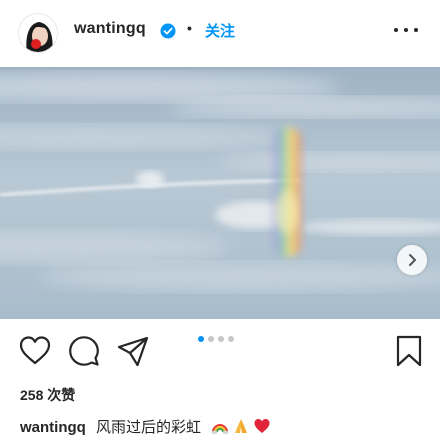 The width and height of the screenshot is (440, 445). Describe the element at coordinates (216, 339) in the screenshot. I see `carousel-indicator` at that location.